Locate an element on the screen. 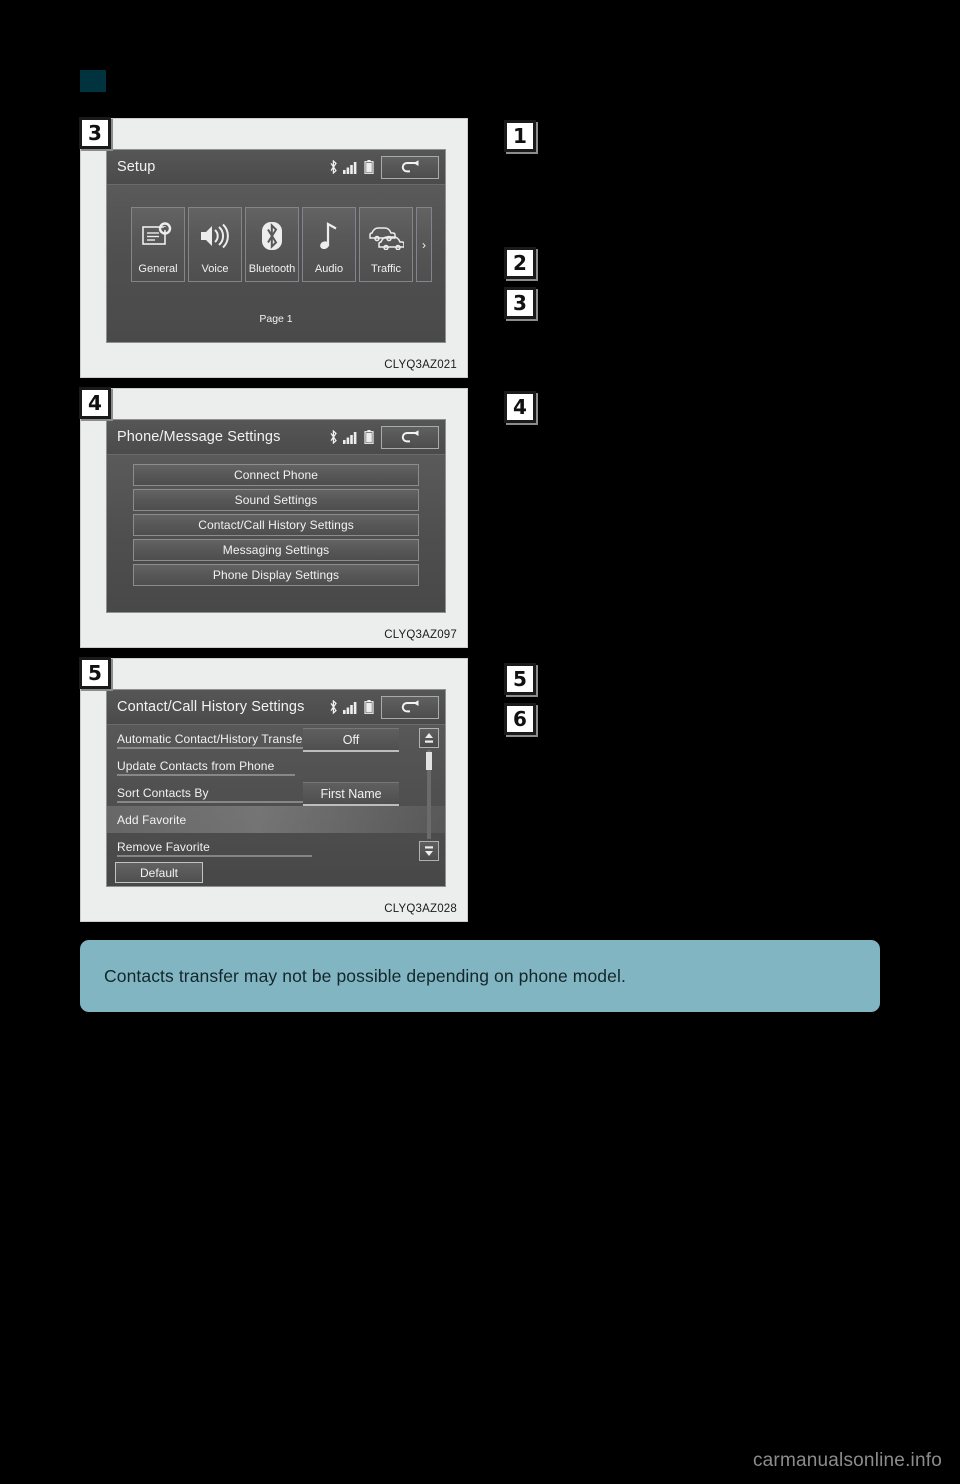 The image size is (960, 1484). step-number-chip: 2 is located at coordinates (520, 263).